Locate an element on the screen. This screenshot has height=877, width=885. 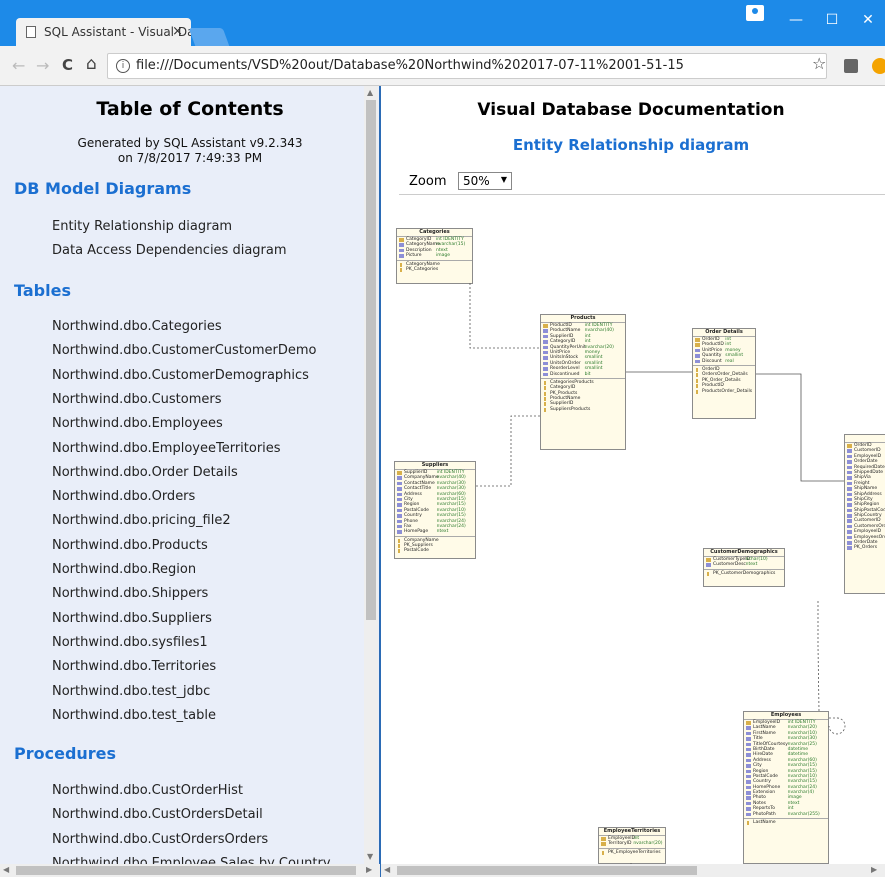
er-column-name: Address is located at coordinates (413, 494).